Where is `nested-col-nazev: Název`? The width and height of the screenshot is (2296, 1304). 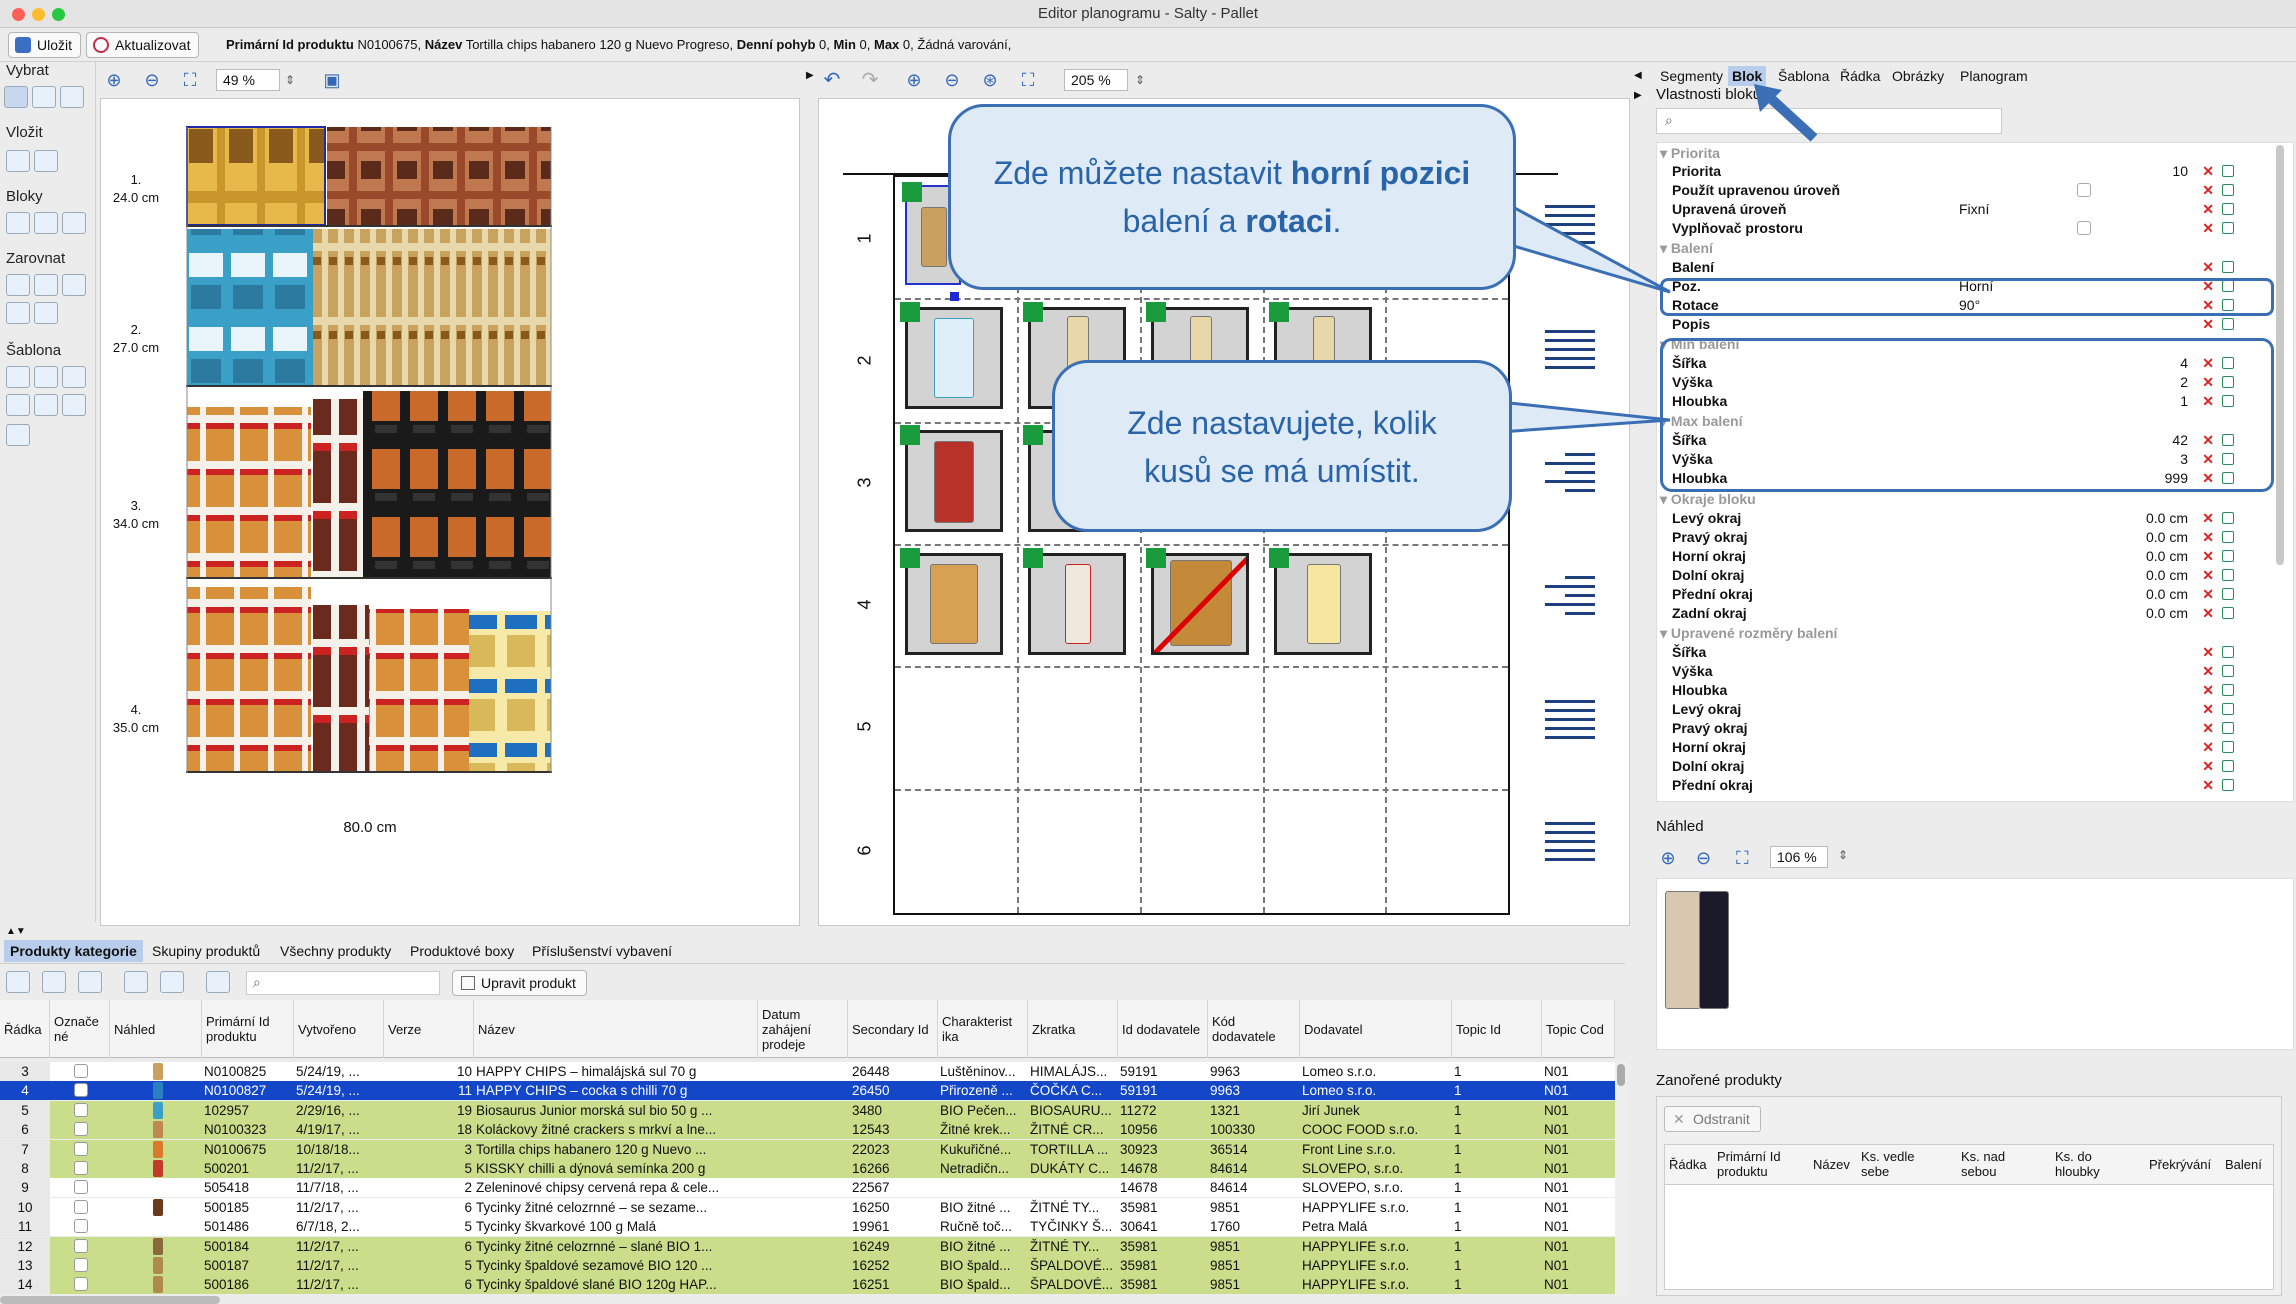
nested-col-nazev: Název is located at coordinates (1831, 1164).